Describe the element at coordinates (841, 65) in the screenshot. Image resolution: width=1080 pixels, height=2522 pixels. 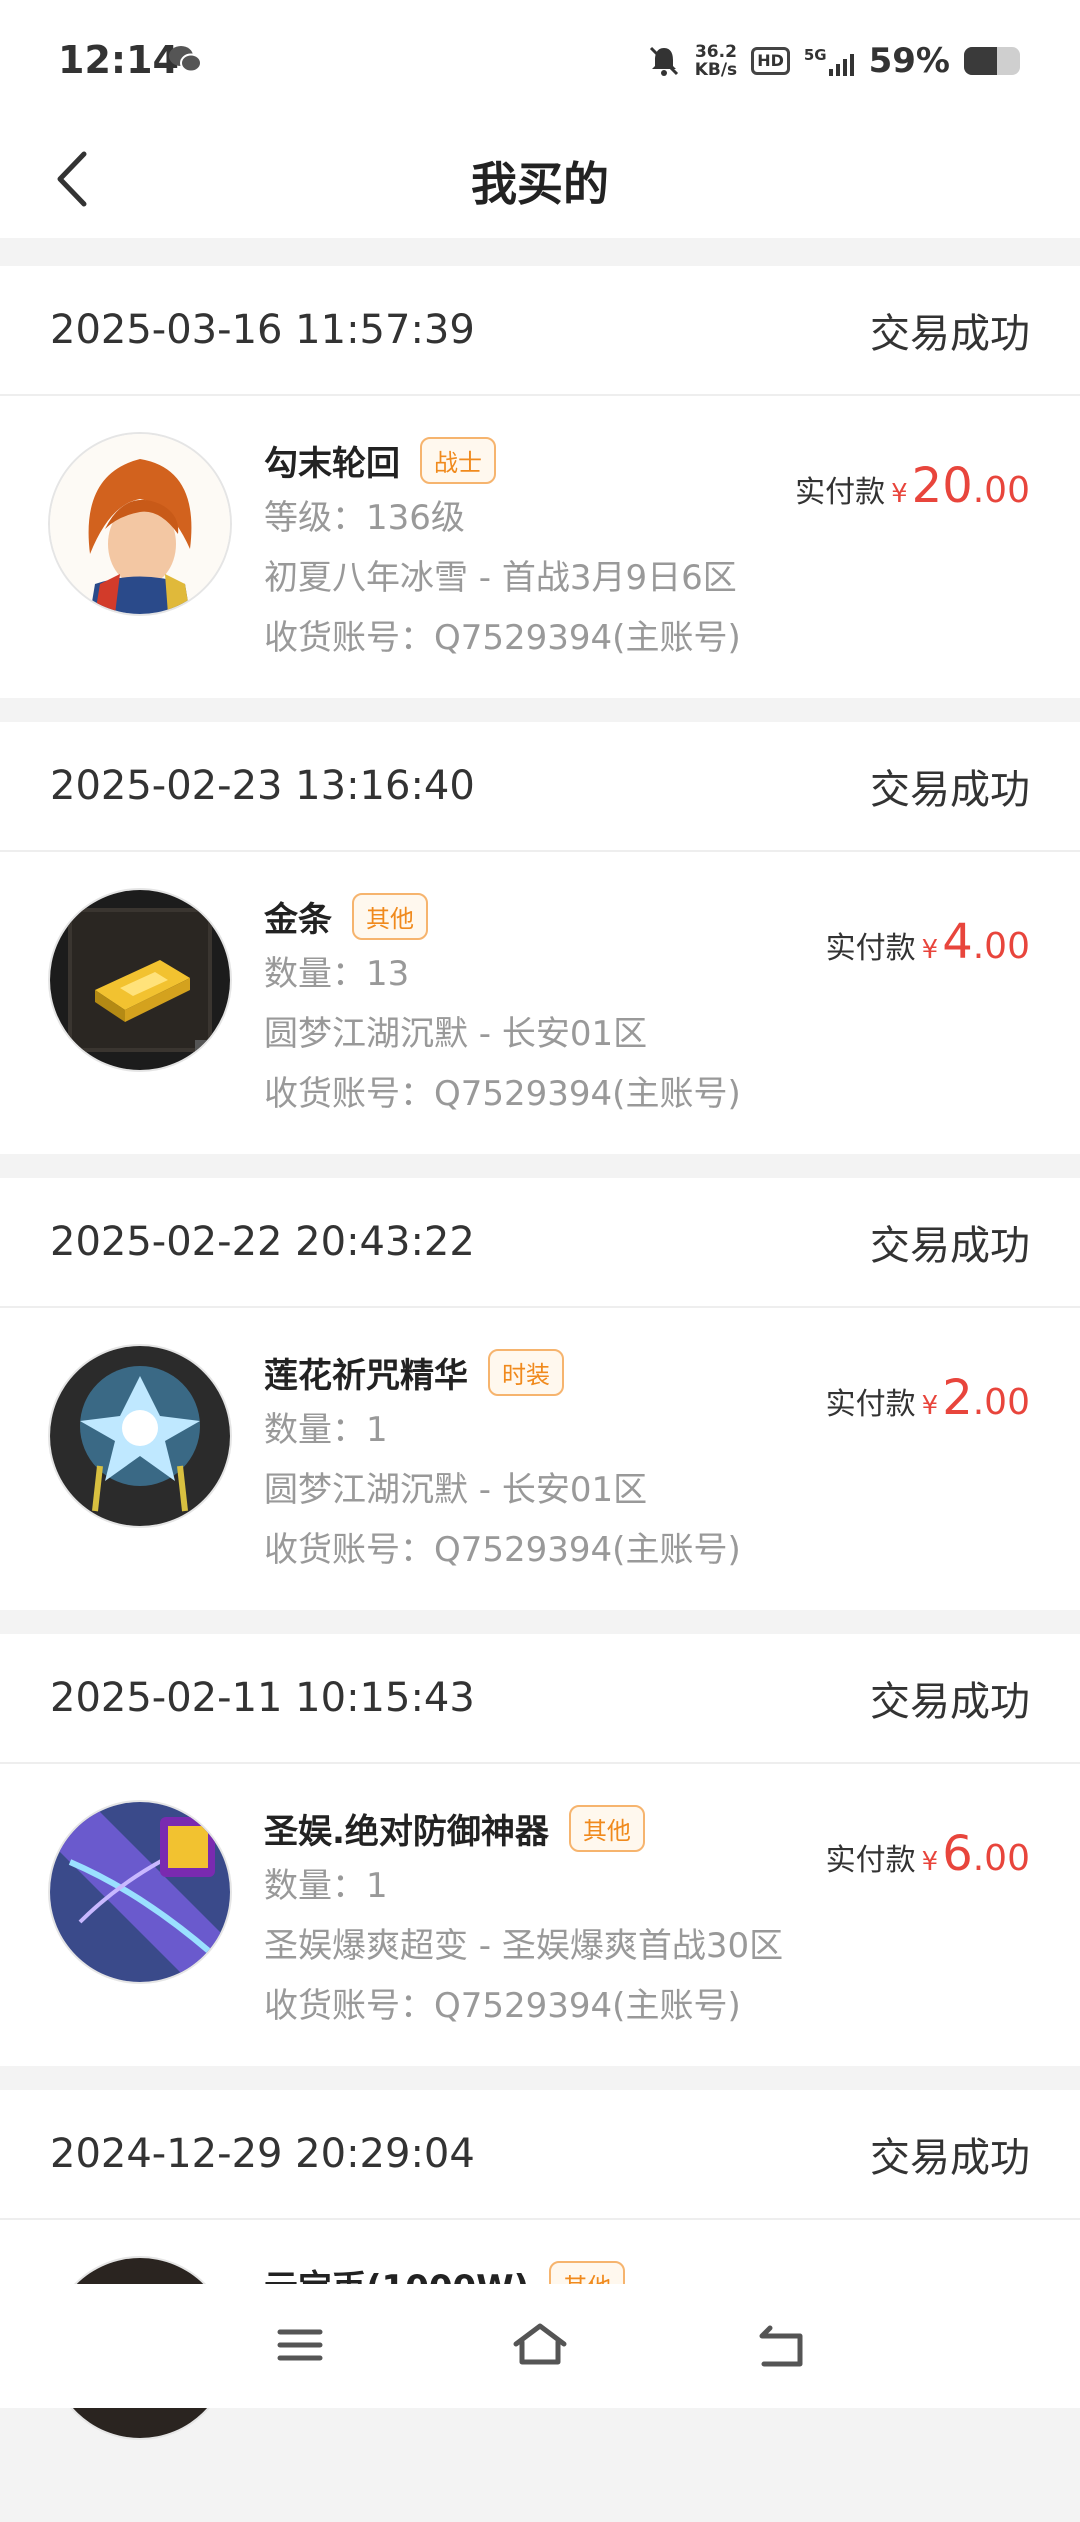
I see `signal-icon` at that location.